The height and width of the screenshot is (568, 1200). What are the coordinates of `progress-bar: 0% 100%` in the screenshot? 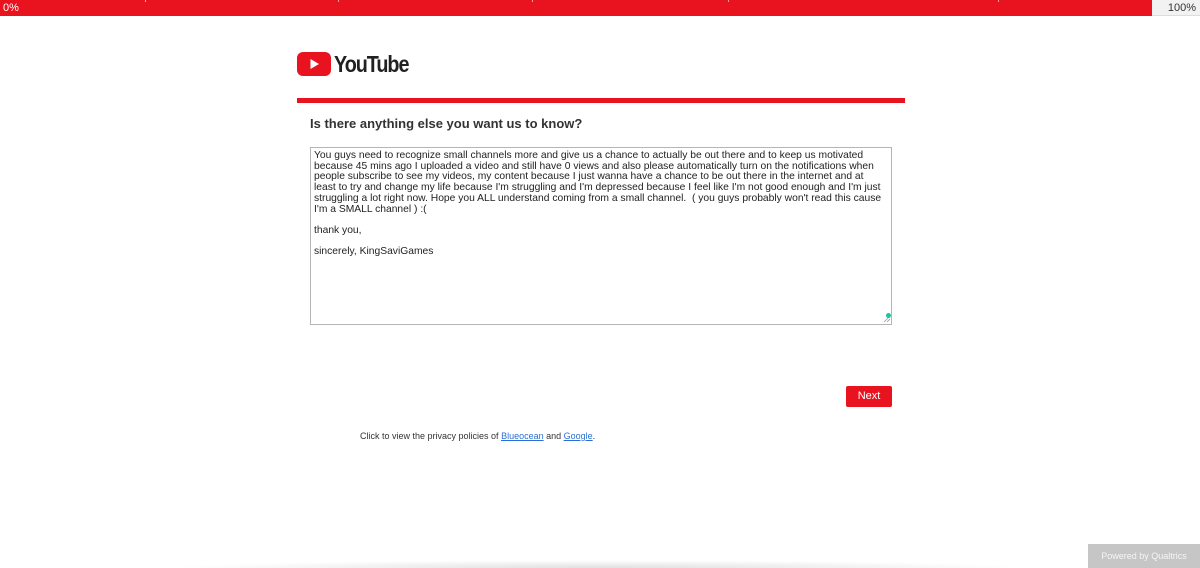 It's located at (600, 8).